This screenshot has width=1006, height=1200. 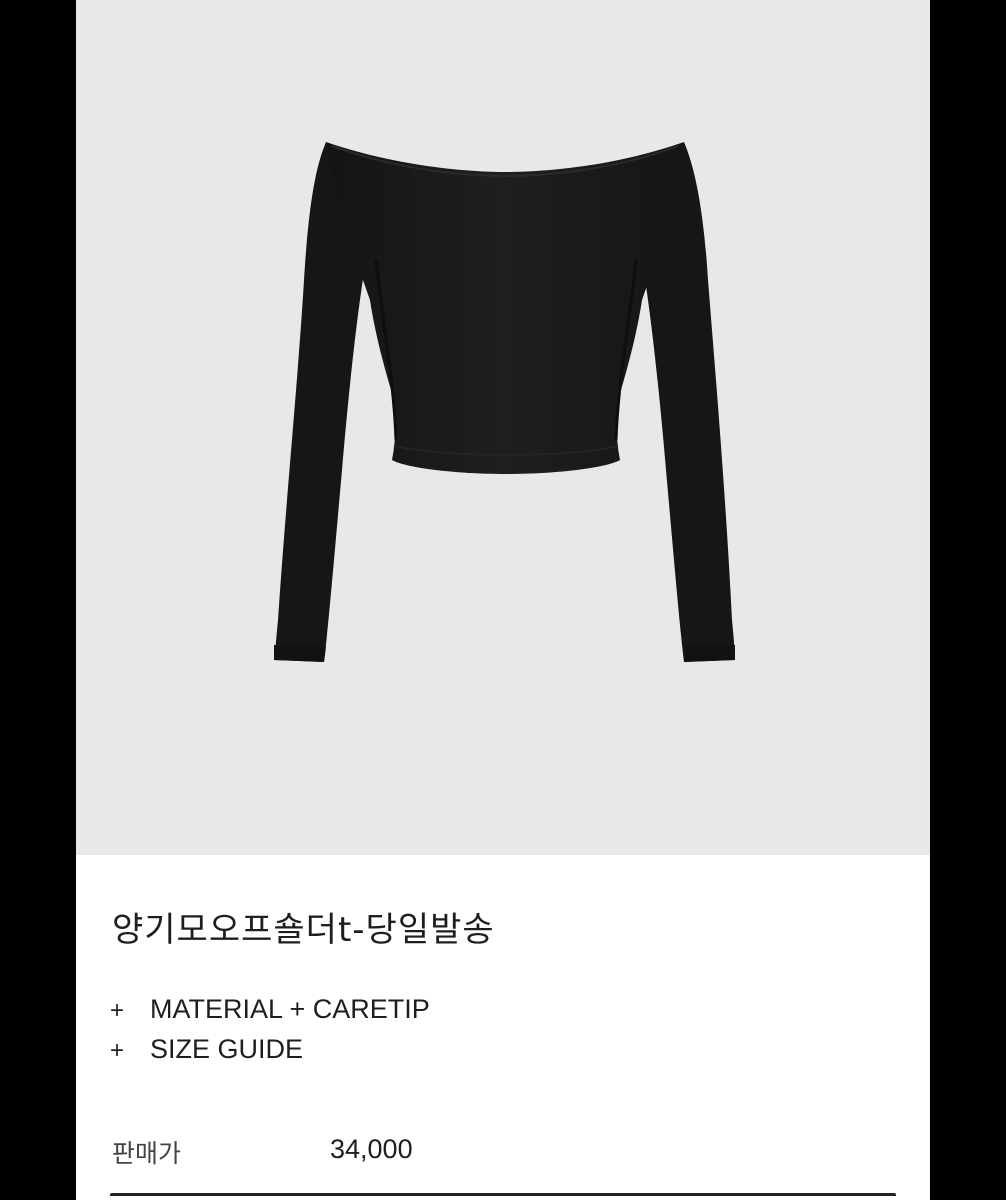 I want to click on accordion-material-caretip: + MATERIAL + CARETIP, so click(x=270, y=1009).